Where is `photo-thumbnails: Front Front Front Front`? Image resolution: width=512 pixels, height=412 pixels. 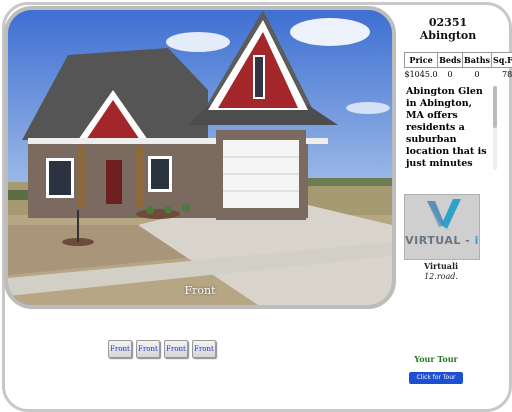 photo-thumbnails: Front Front Front Front is located at coordinates (162, 349).